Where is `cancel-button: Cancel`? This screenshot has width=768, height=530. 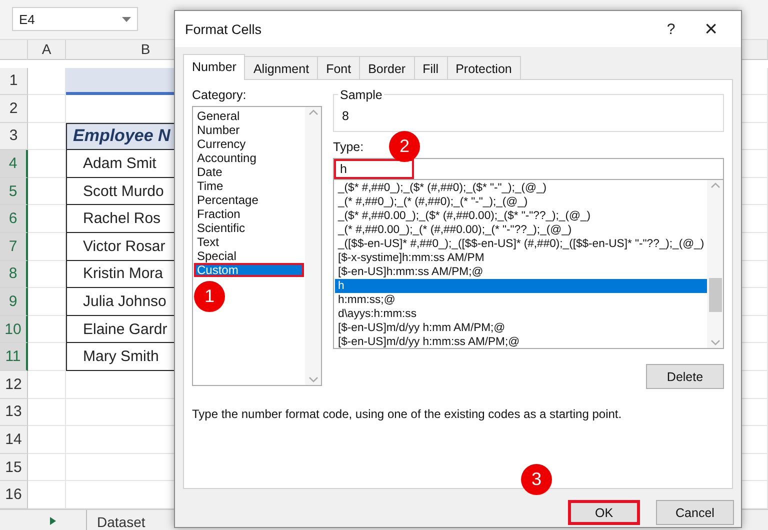 cancel-button: Cancel is located at coordinates (695, 512).